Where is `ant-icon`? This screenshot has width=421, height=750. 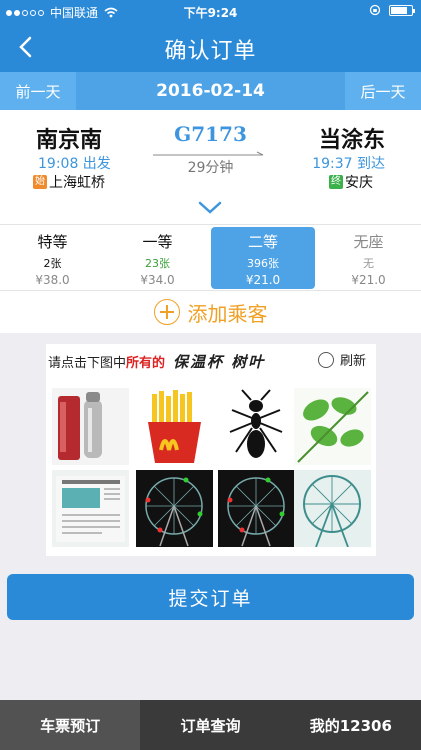 ant-icon is located at coordinates (256, 423).